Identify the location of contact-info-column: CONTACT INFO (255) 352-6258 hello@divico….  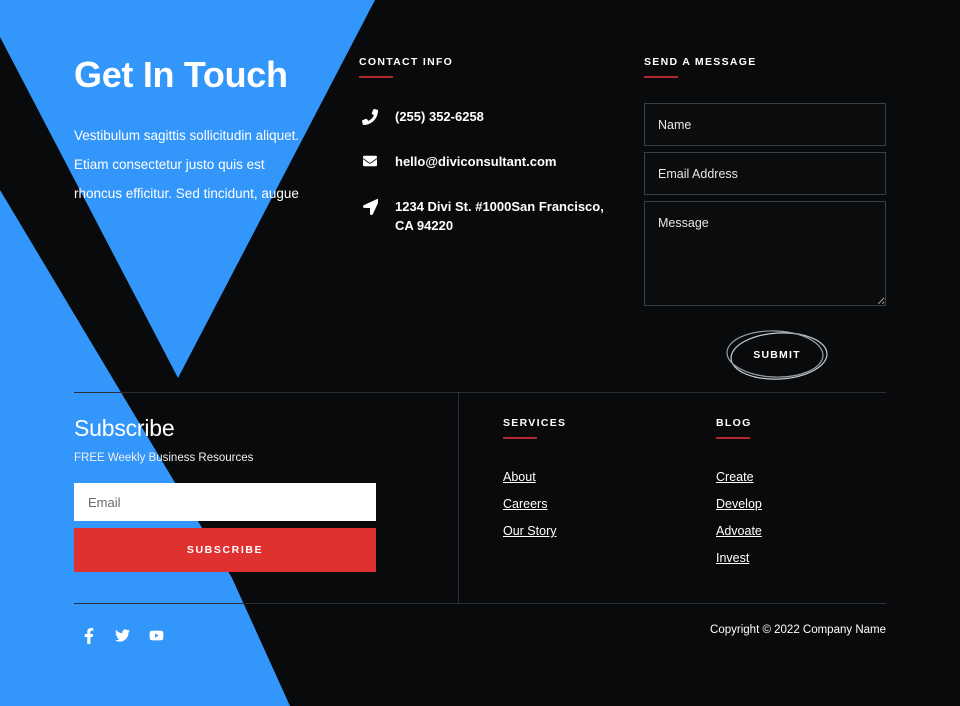
(484, 145).